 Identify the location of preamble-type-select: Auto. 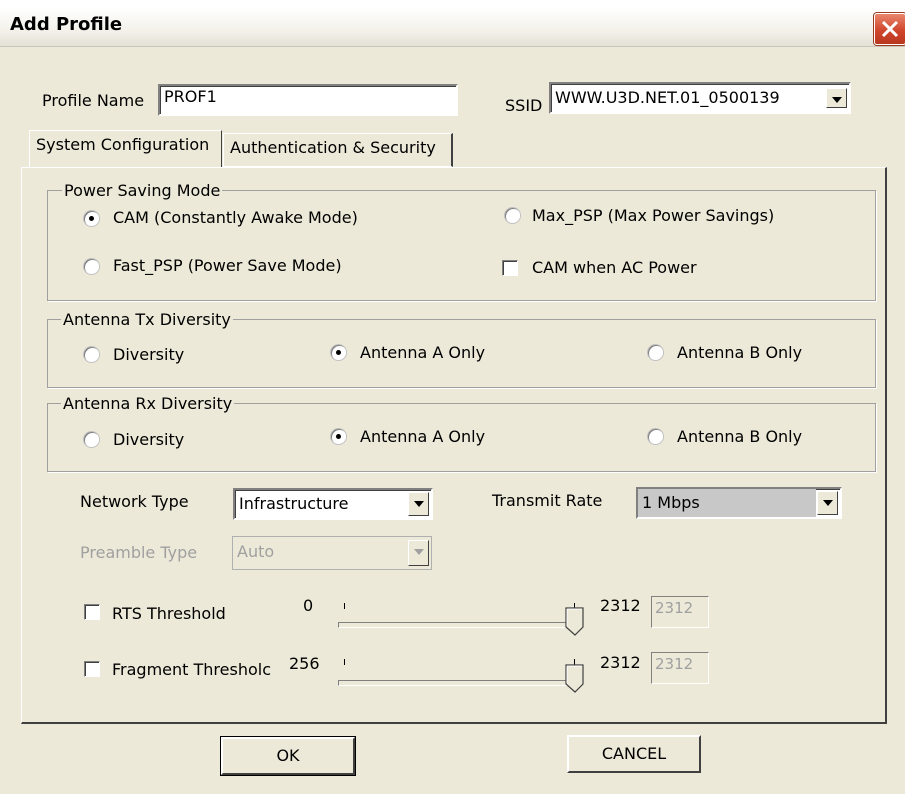
(332, 553).